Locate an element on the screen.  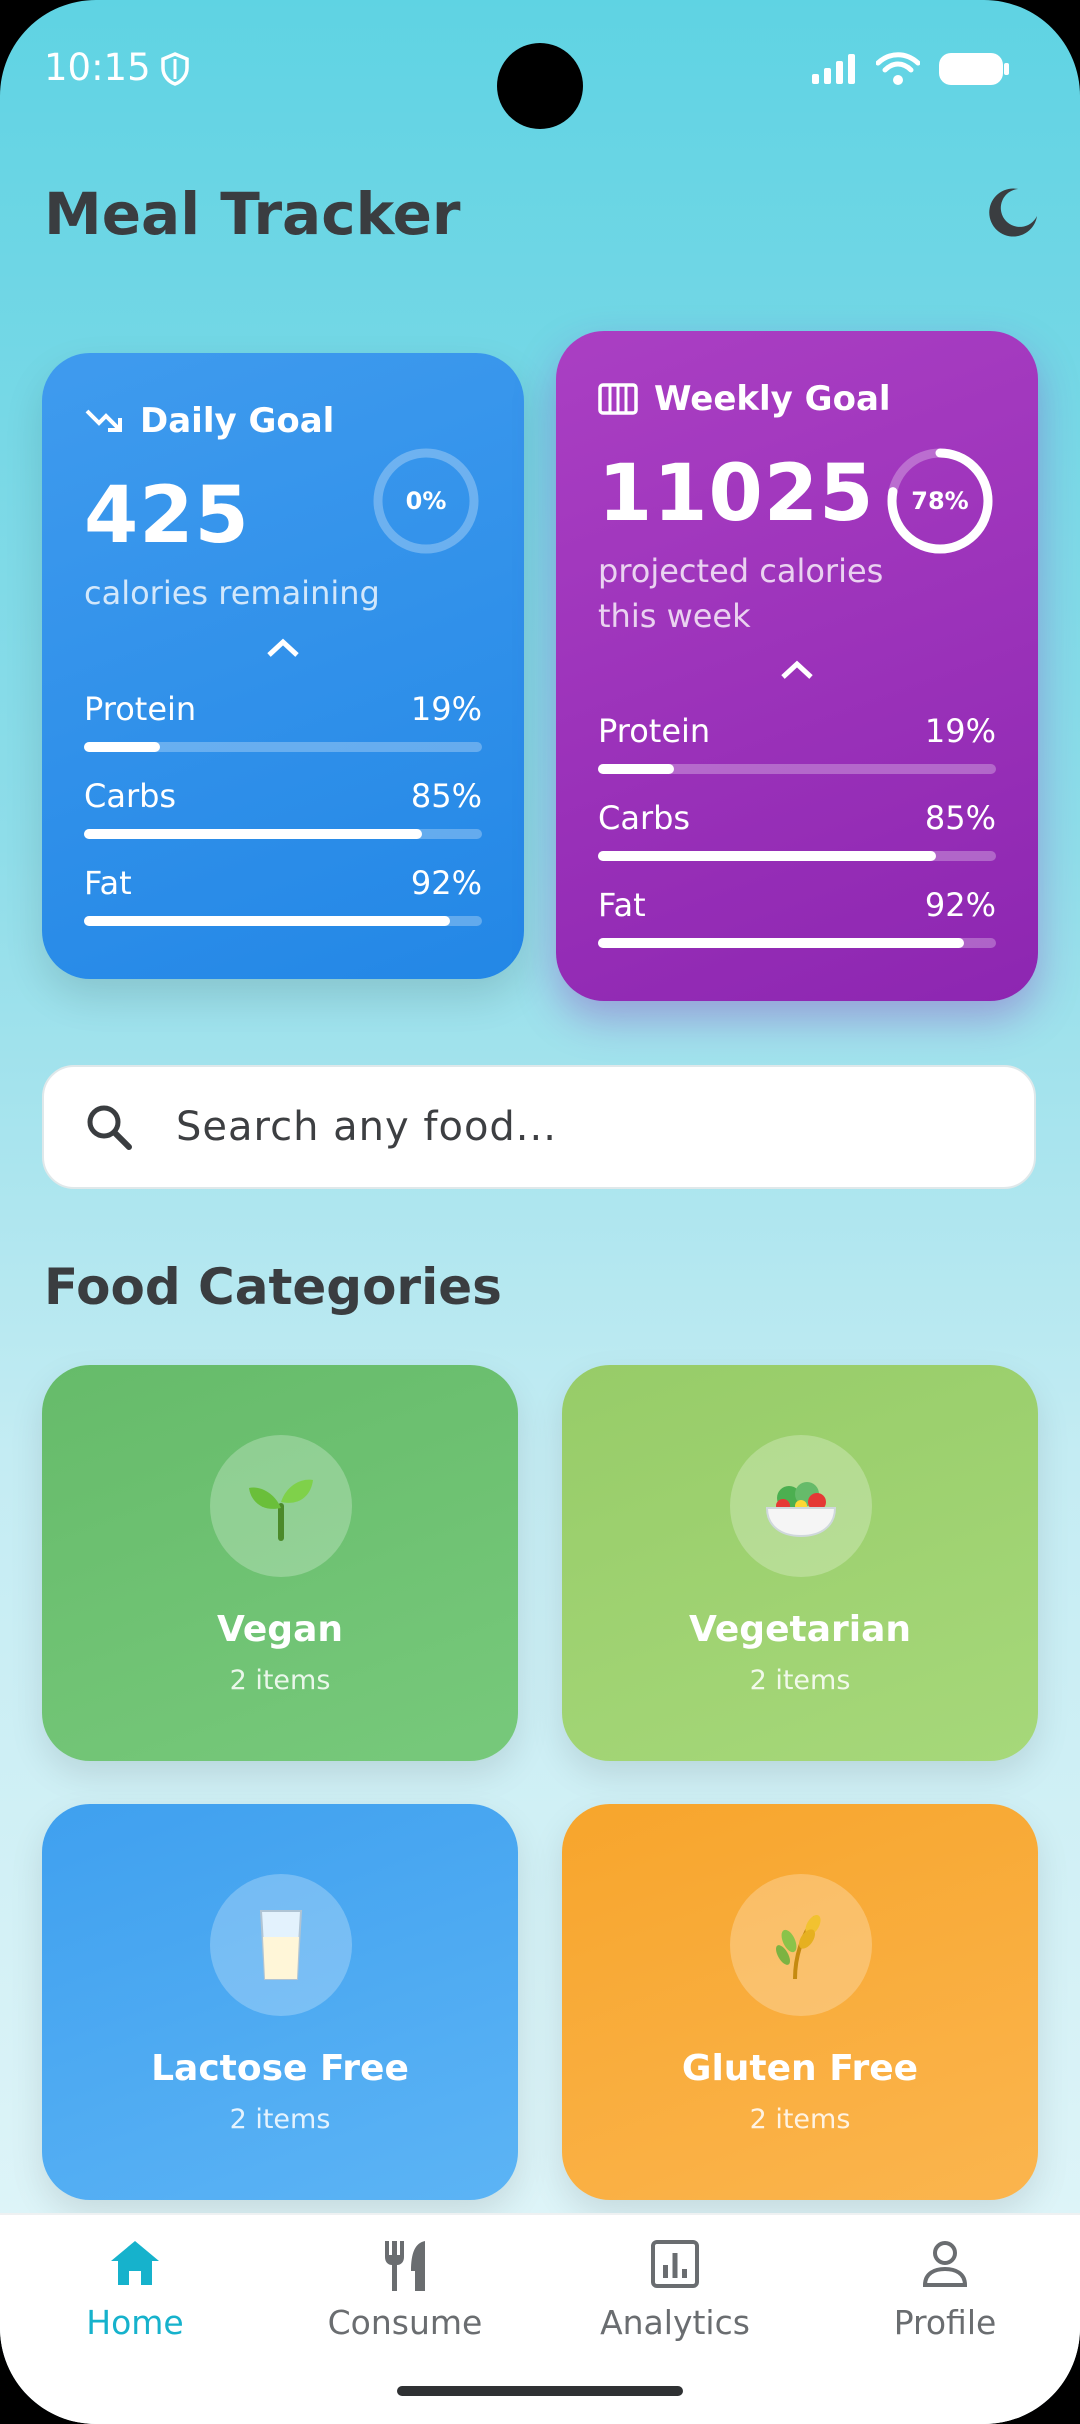
search-bar is located at coordinates (539, 1127).